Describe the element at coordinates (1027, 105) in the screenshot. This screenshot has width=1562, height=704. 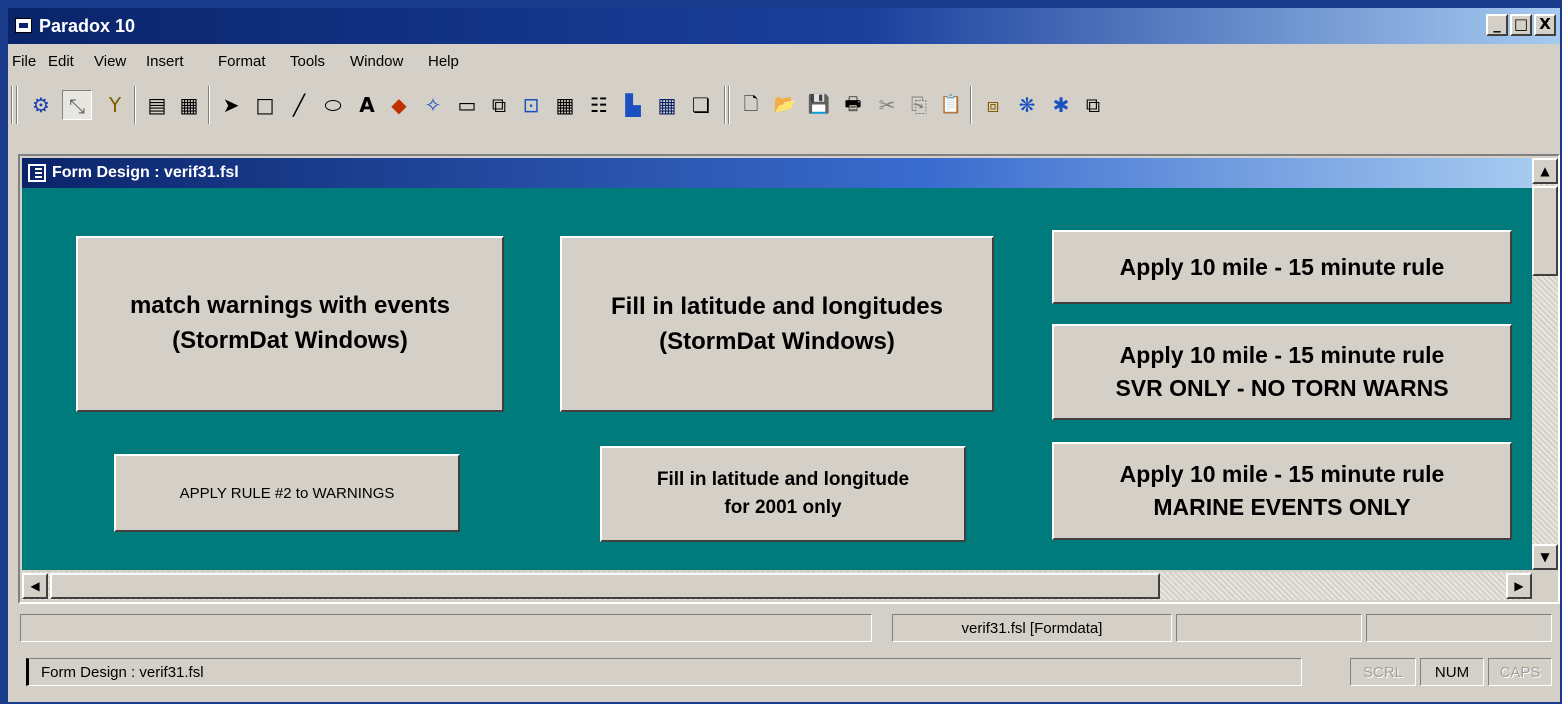
I see `properties-icon: ❋` at that location.